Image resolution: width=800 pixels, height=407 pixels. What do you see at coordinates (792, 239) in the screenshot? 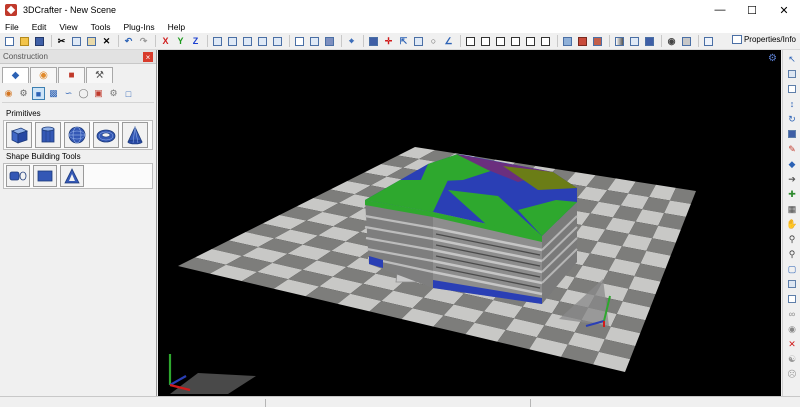
I see `zoom-in-icon: ⚲` at bounding box center [792, 239].